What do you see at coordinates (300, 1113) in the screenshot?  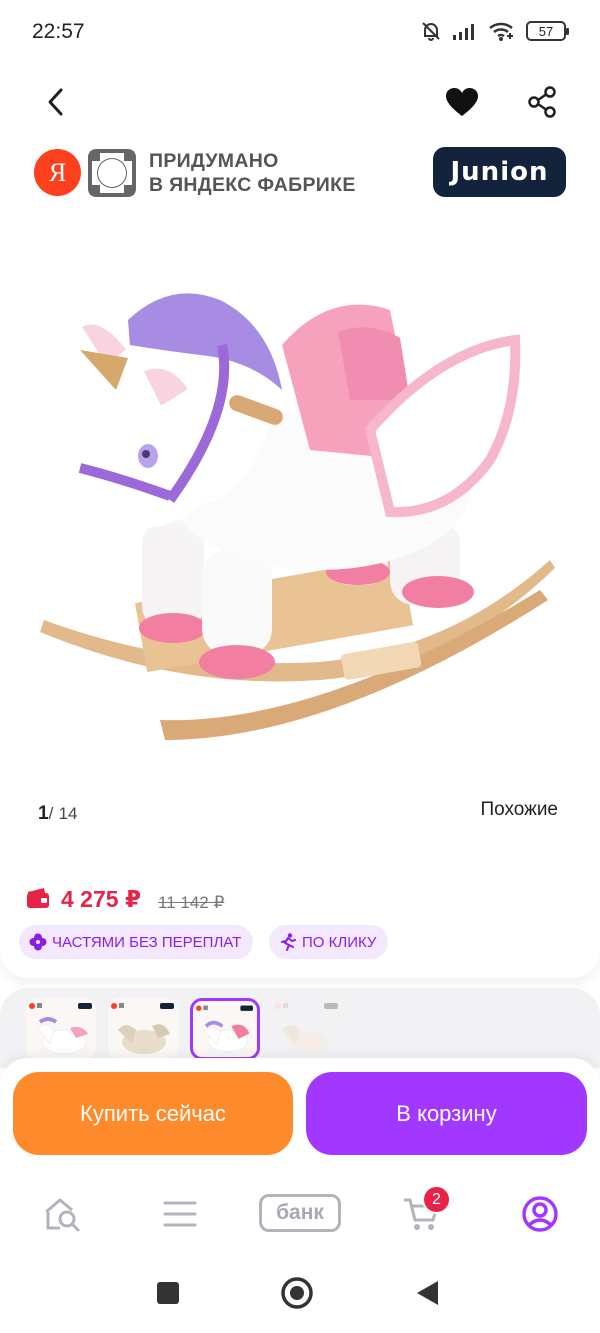 I see `purchase-bar: Купить сейчас В корзину` at bounding box center [300, 1113].